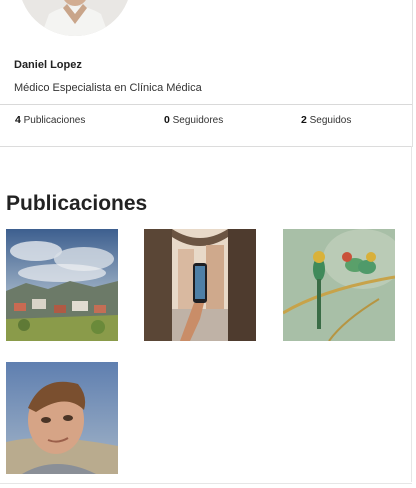 This screenshot has height=488, width=416. I want to click on stat-seguidores: 0 Seguidores, so click(193, 120).